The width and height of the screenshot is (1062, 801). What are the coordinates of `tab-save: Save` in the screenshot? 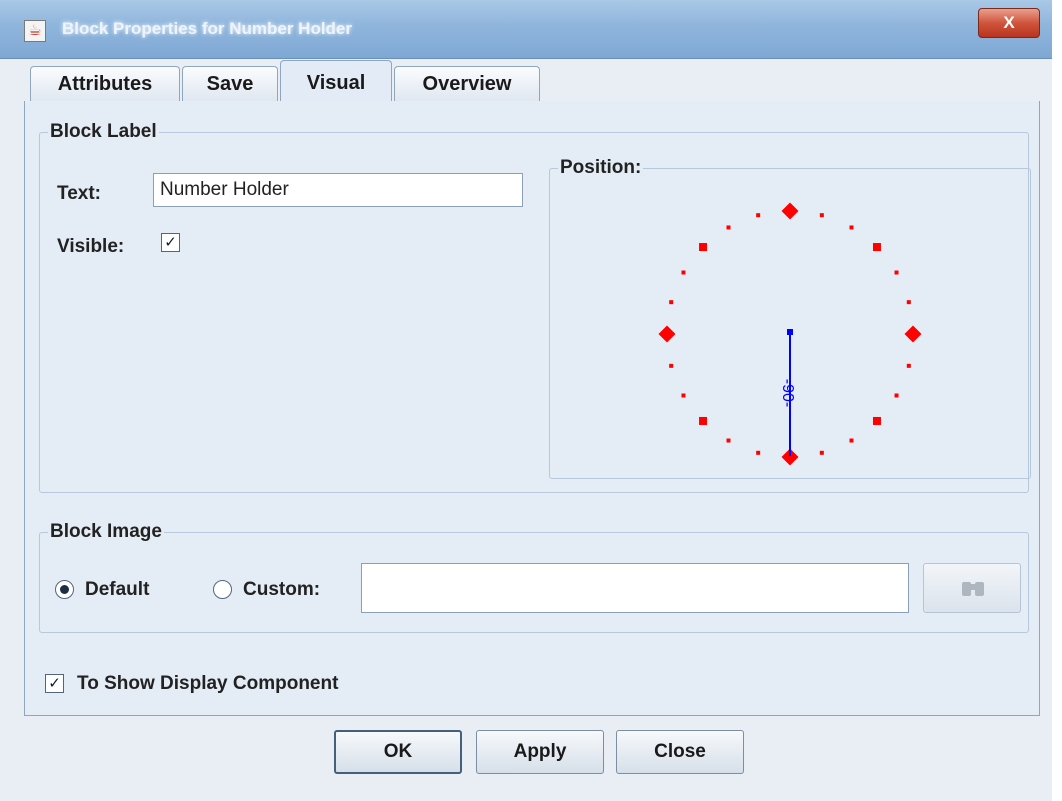 It's located at (230, 83).